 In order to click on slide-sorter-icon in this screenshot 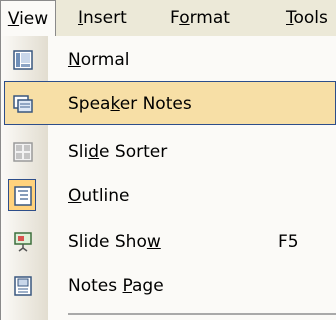, I will do `click(23, 152)`.